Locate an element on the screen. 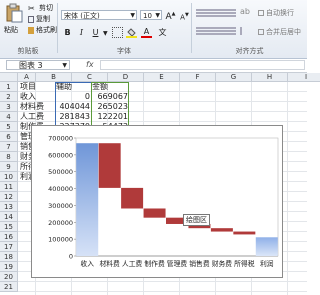 This screenshot has height=295, width=320. row-header: 9 is located at coordinates (9, 167).